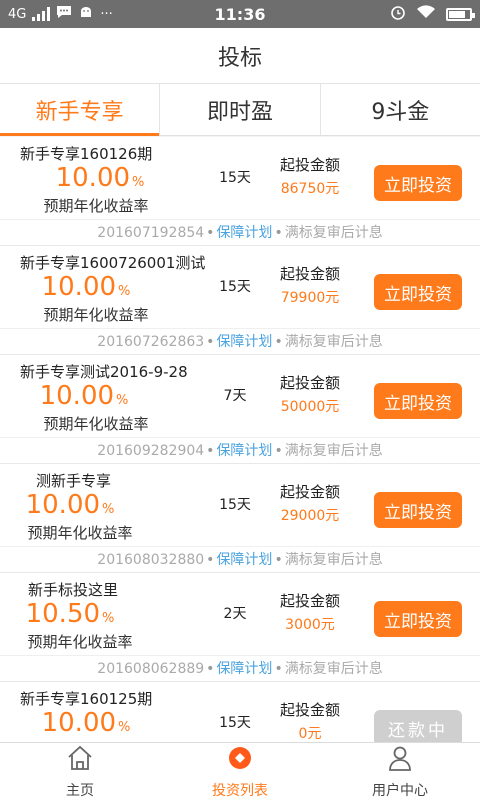 This screenshot has height=800, width=480. I want to click on tab-instant-profit: 即时盈, so click(240, 109).